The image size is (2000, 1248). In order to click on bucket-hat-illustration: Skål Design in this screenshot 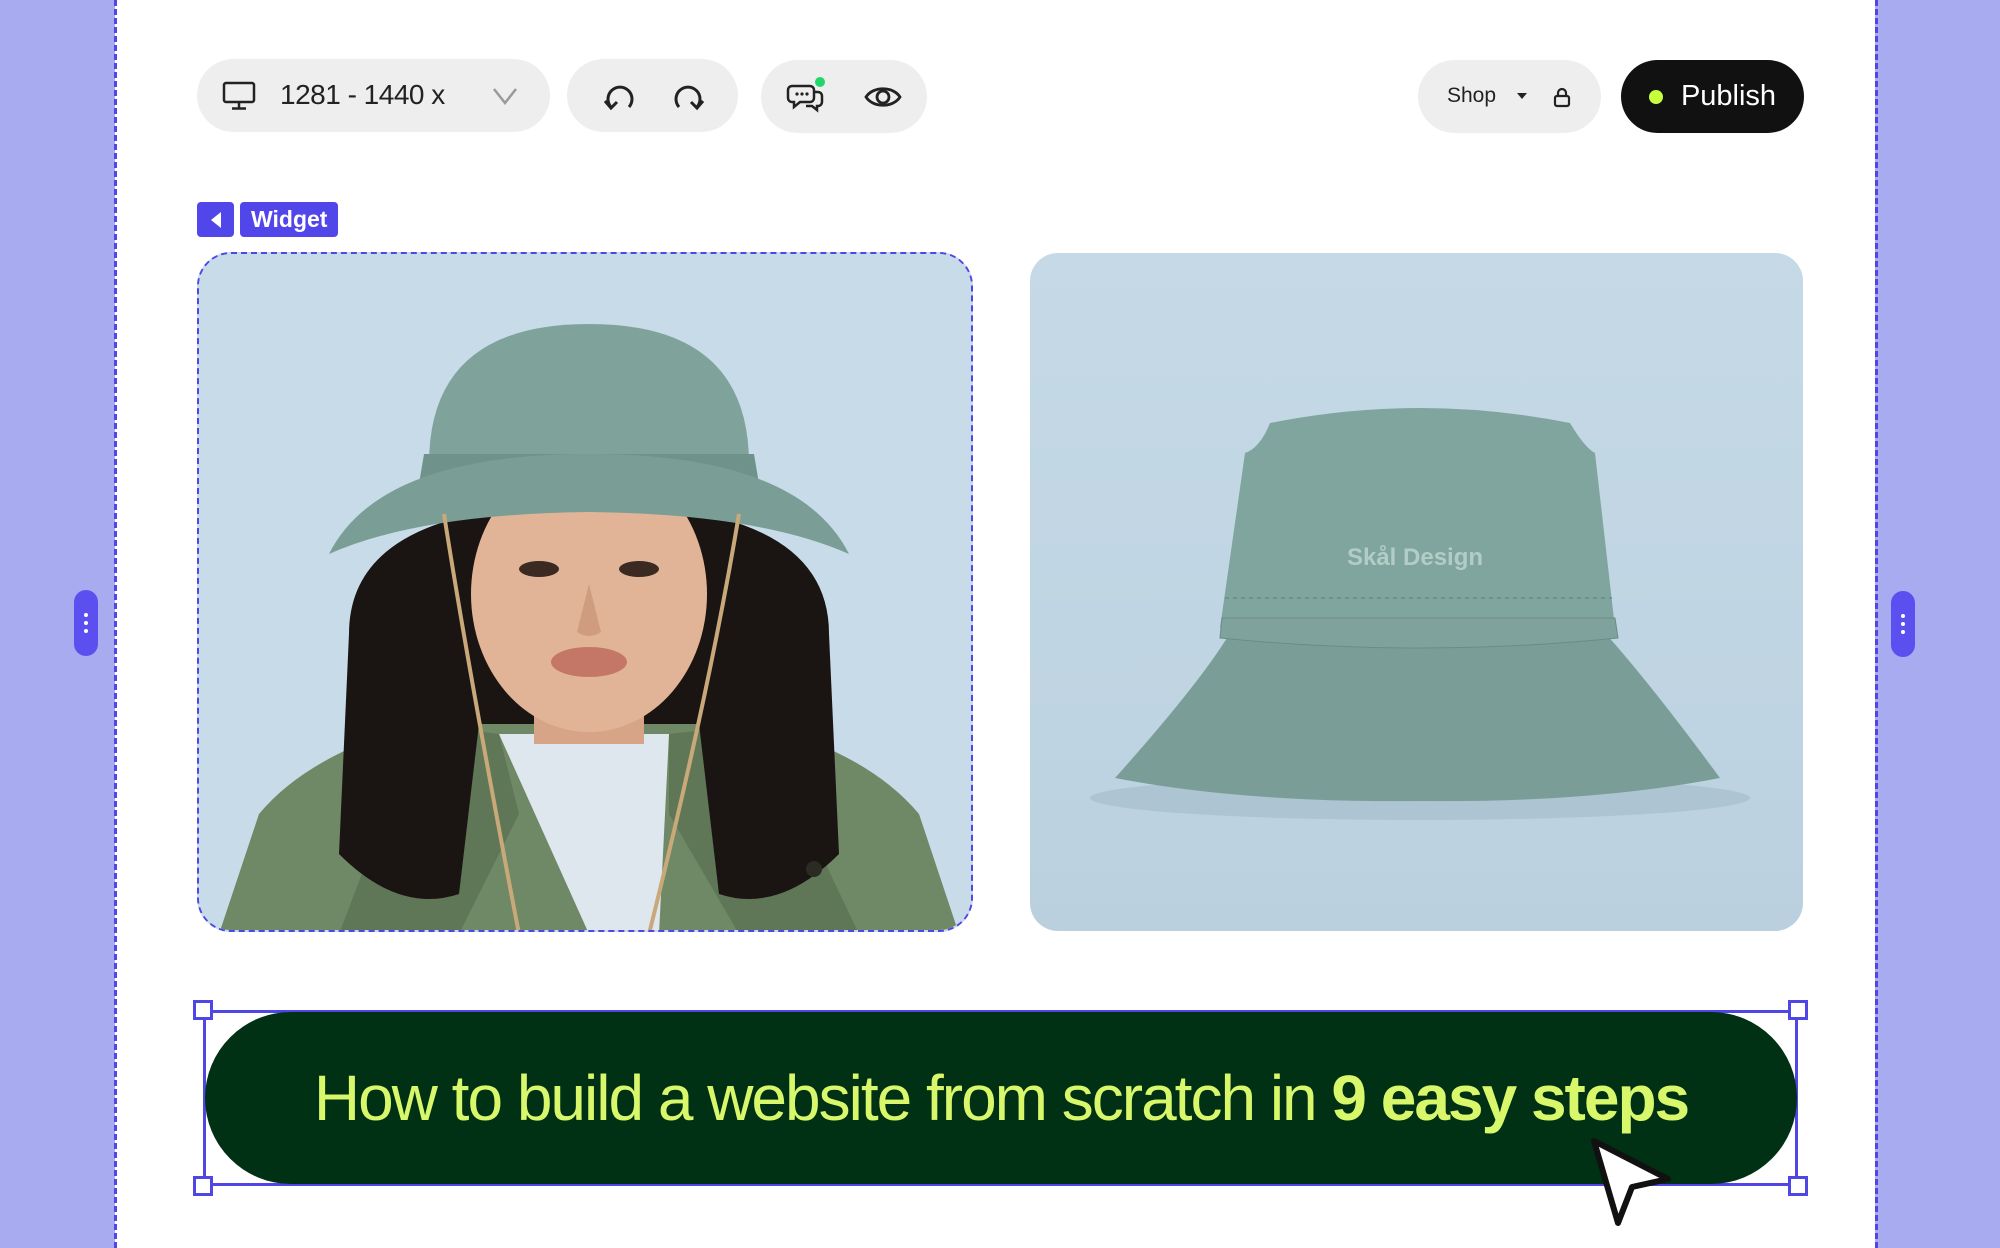, I will do `click(1420, 614)`.